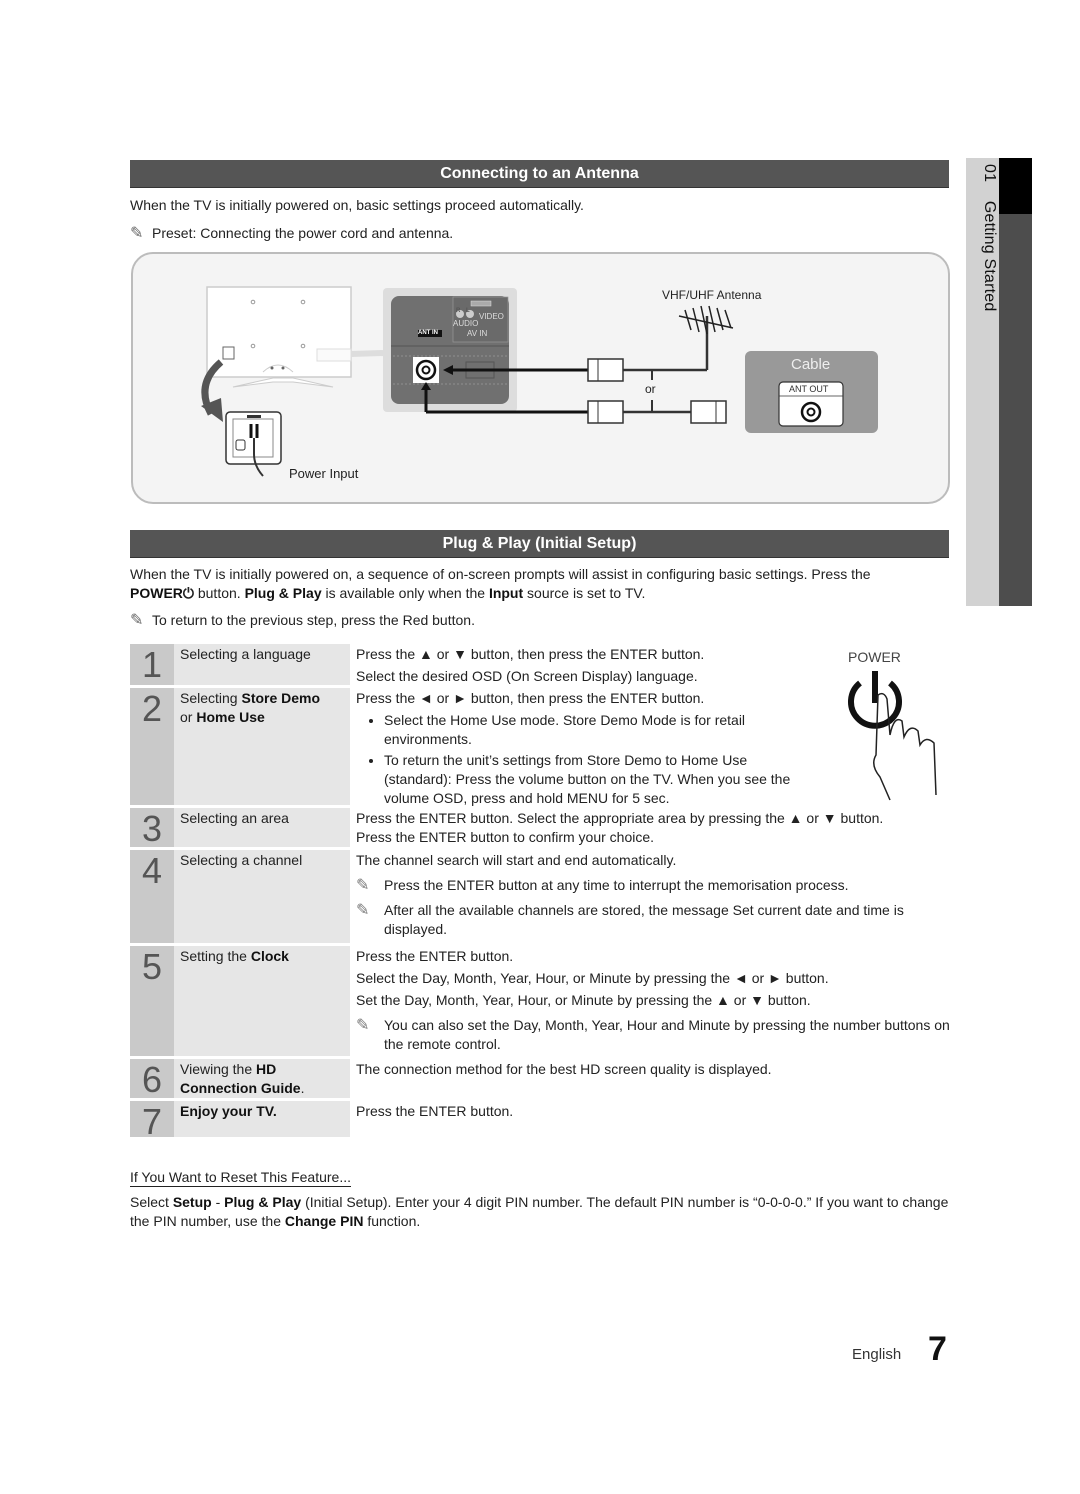  I want to click on power-symbol-icon: ⏻, so click(188, 593).